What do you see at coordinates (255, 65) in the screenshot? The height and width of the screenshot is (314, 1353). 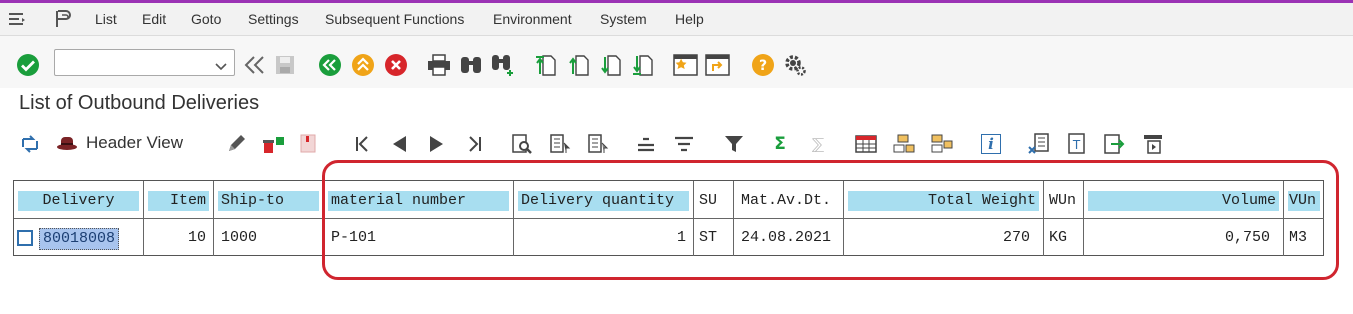 I see `back-icon` at bounding box center [255, 65].